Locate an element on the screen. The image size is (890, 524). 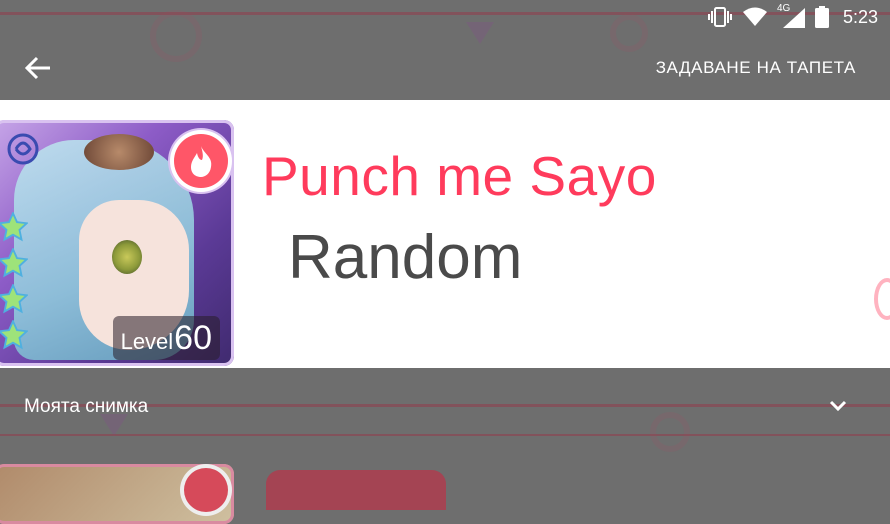
photo-source-dropdown: Моята снимка is located at coordinates (445, 406).